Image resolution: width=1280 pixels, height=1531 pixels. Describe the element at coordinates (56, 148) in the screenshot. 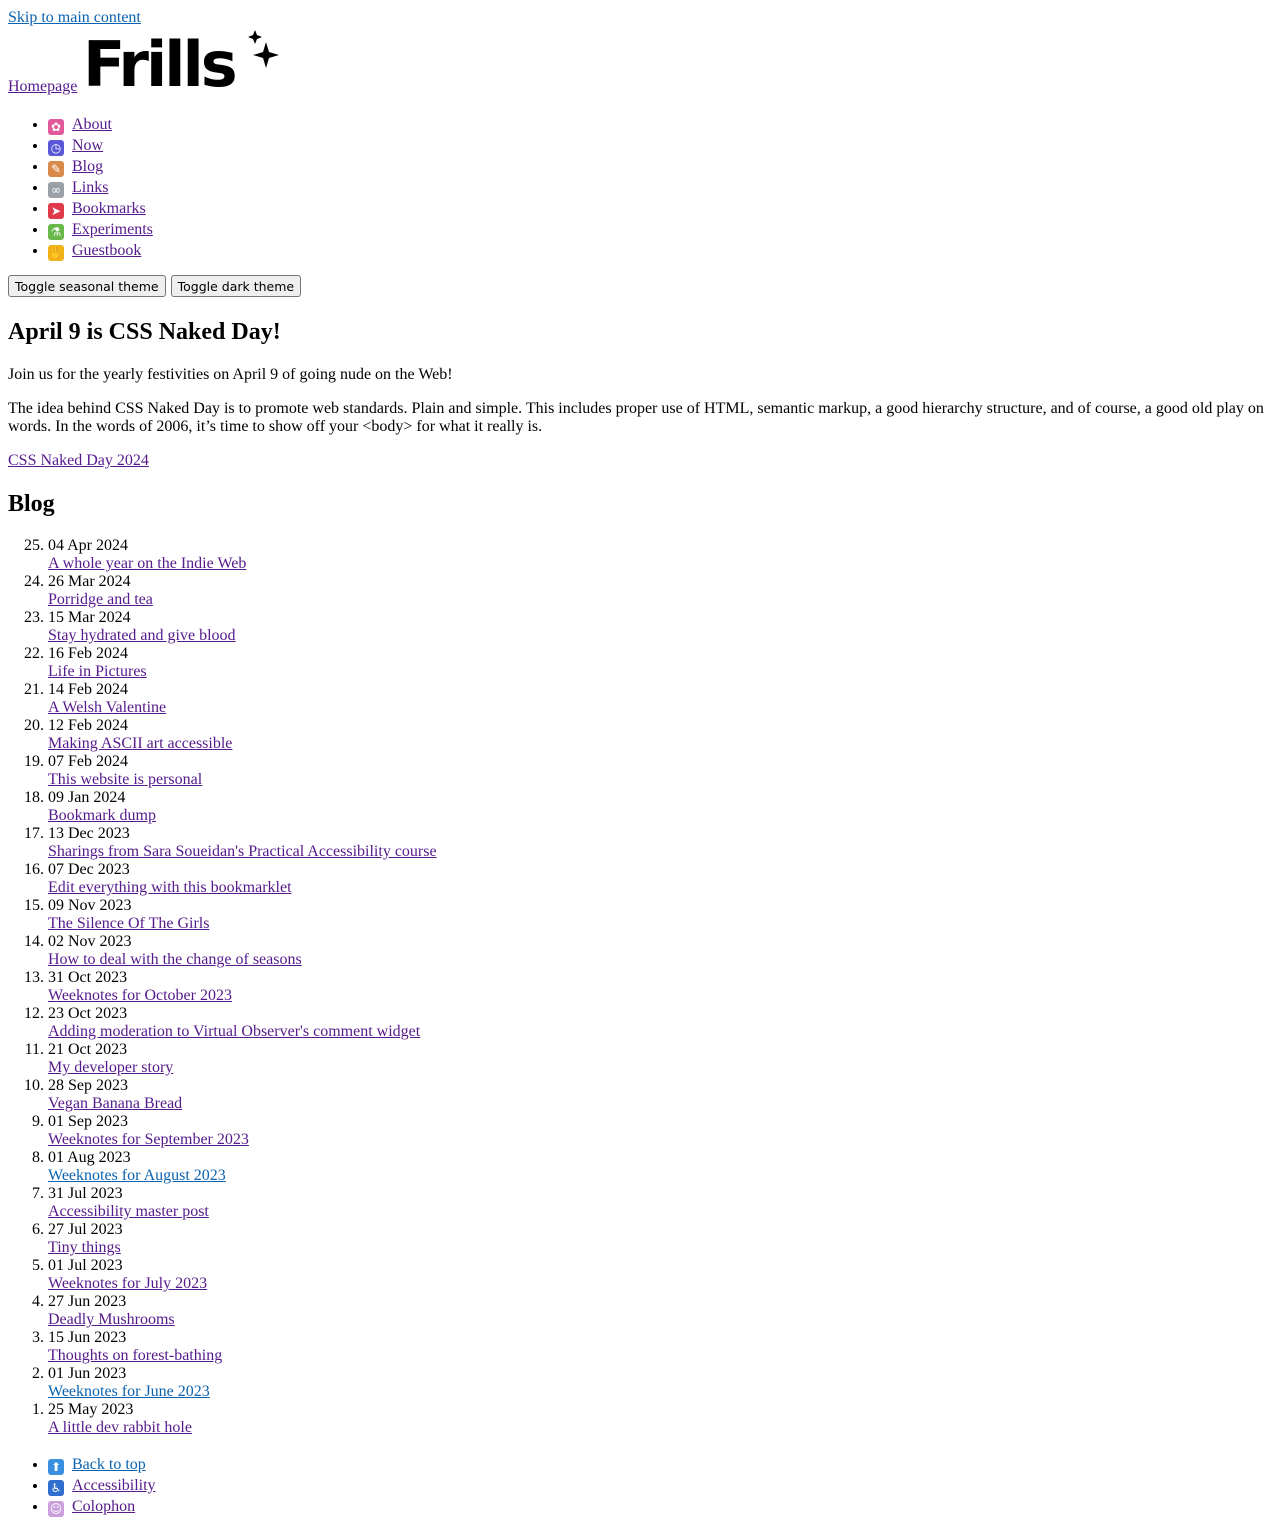

I see `stopwatch-icon: ◷` at that location.